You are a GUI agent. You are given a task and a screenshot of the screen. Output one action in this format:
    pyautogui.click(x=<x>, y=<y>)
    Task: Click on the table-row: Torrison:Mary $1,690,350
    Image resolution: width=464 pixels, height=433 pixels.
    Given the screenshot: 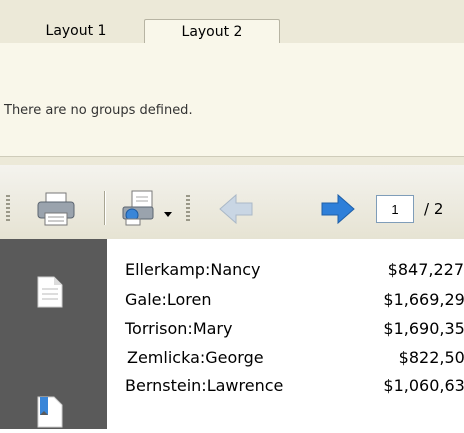 What is the action you would take?
    pyautogui.click(x=294, y=331)
    